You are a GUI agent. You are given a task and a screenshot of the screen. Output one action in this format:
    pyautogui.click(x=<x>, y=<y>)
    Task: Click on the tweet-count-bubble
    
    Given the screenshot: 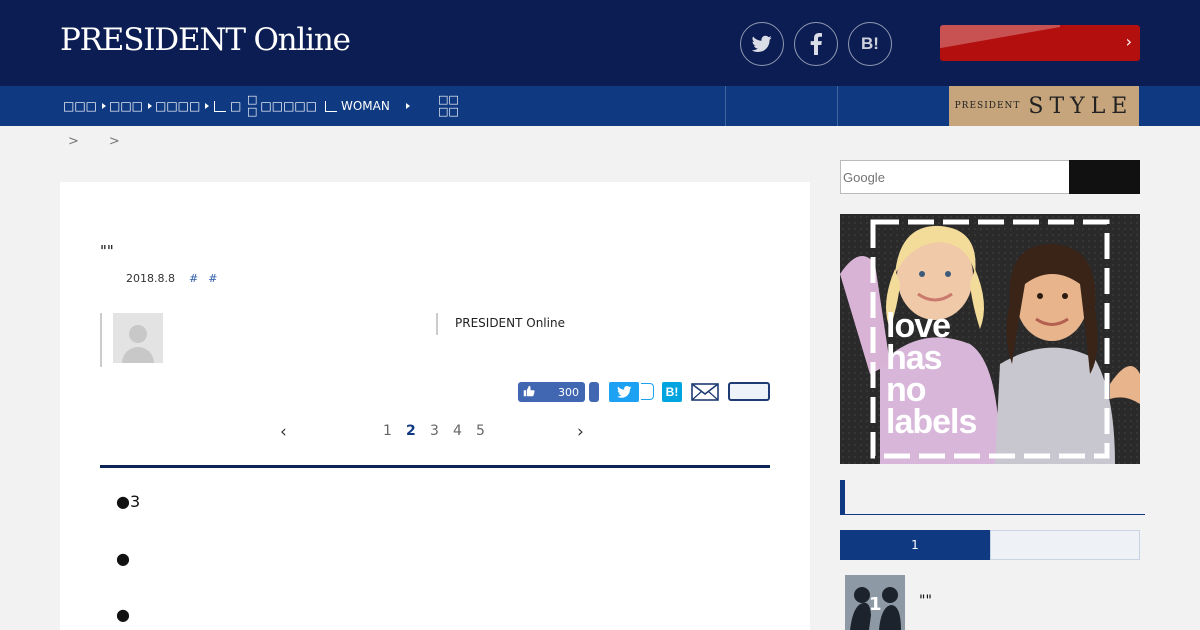 What is the action you would take?
    pyautogui.click(x=647, y=391)
    